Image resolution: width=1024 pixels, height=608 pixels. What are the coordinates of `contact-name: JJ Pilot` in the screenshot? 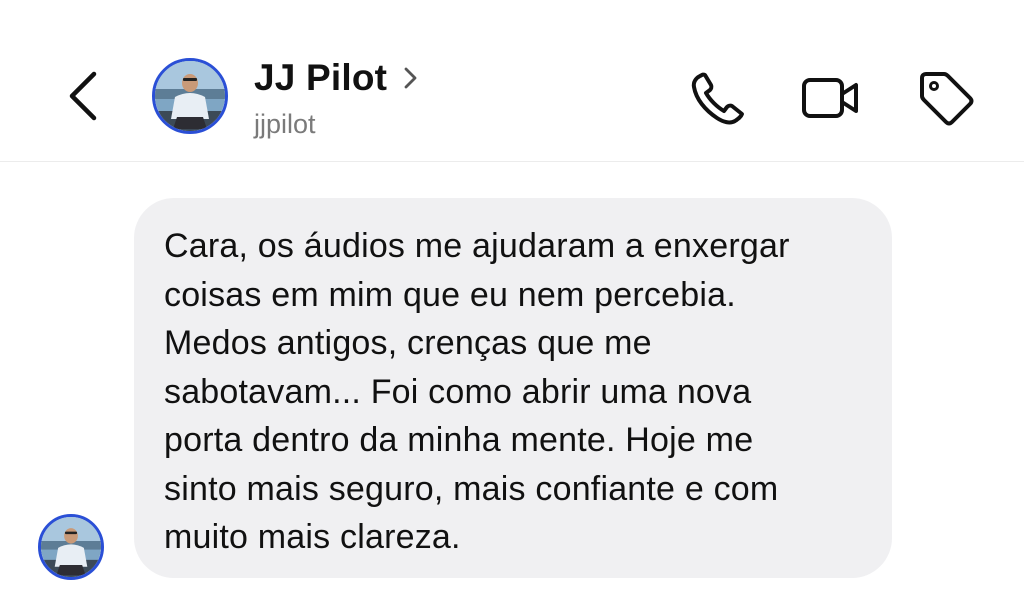 It's located at (320, 78).